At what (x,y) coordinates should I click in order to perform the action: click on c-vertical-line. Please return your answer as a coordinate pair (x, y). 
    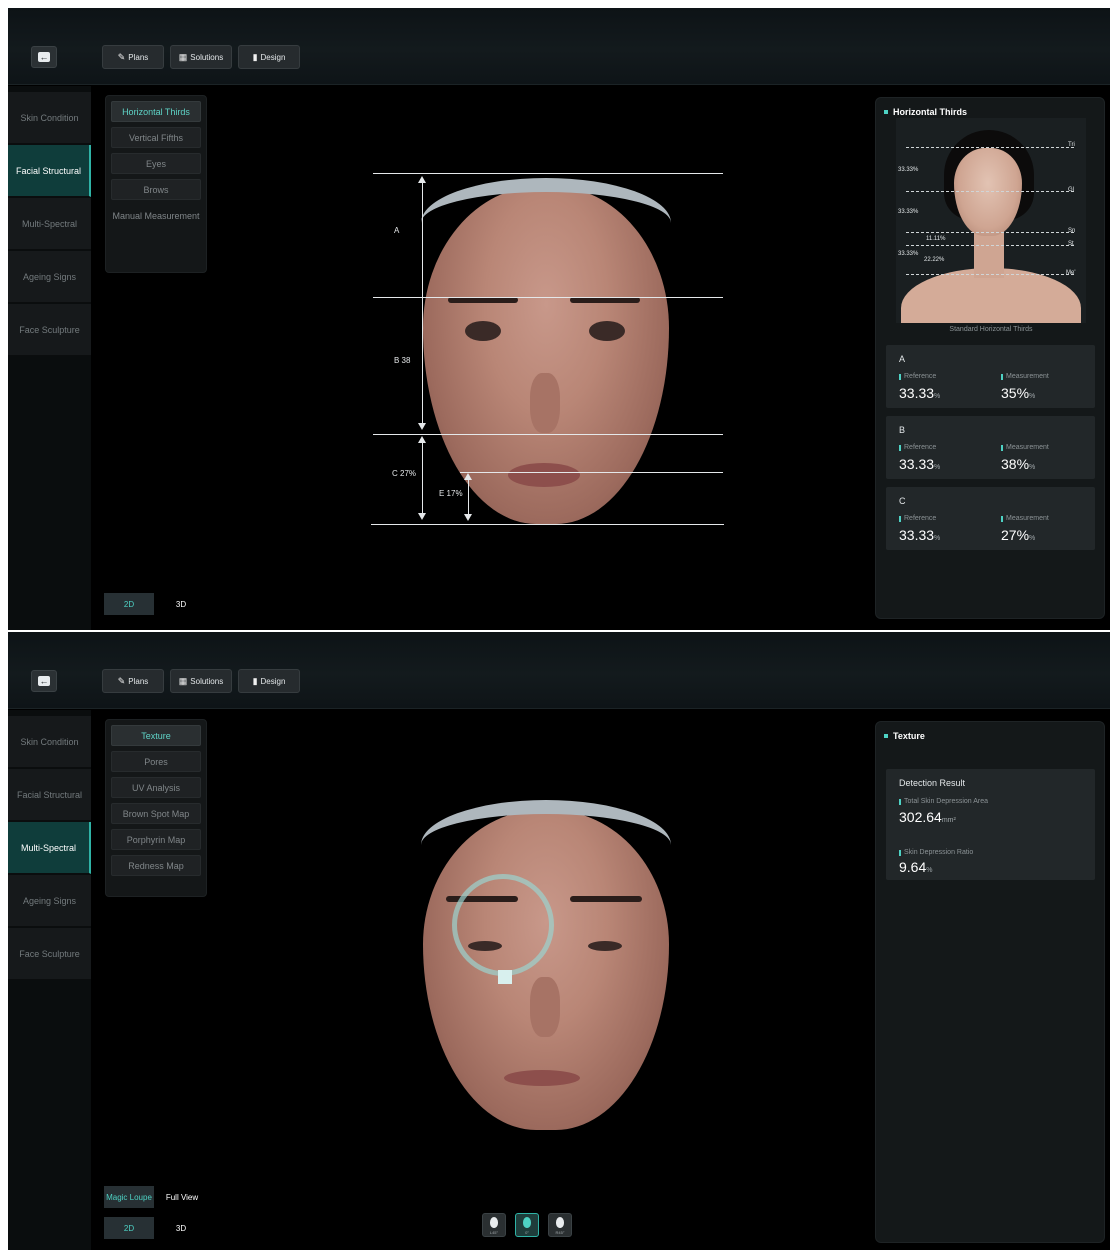
    Looking at the image, I should click on (422, 479).